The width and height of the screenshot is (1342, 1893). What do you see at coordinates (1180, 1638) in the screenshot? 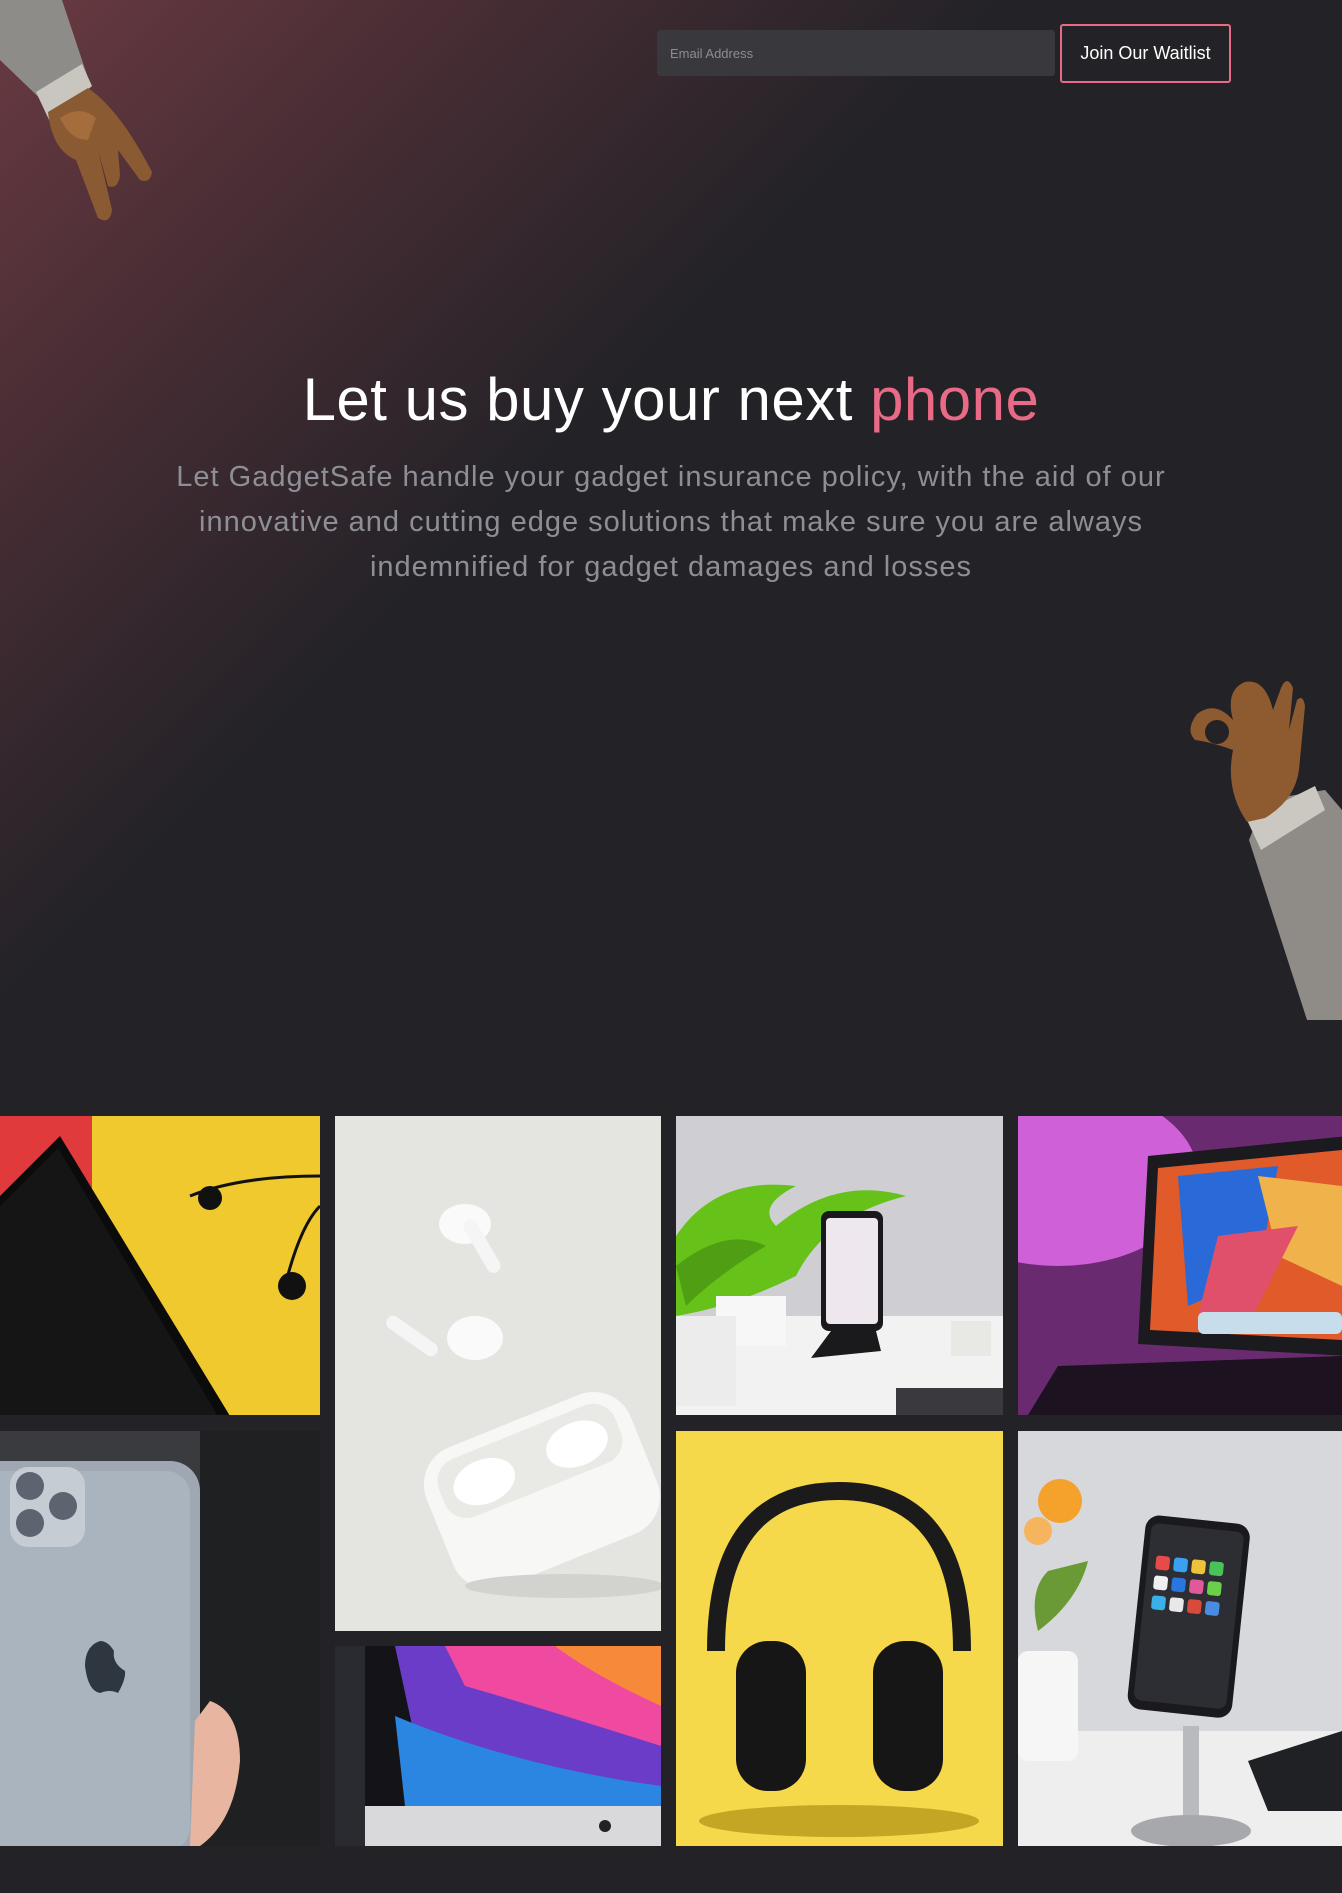
I see `gallery-image-iphone-stand-flowers` at bounding box center [1180, 1638].